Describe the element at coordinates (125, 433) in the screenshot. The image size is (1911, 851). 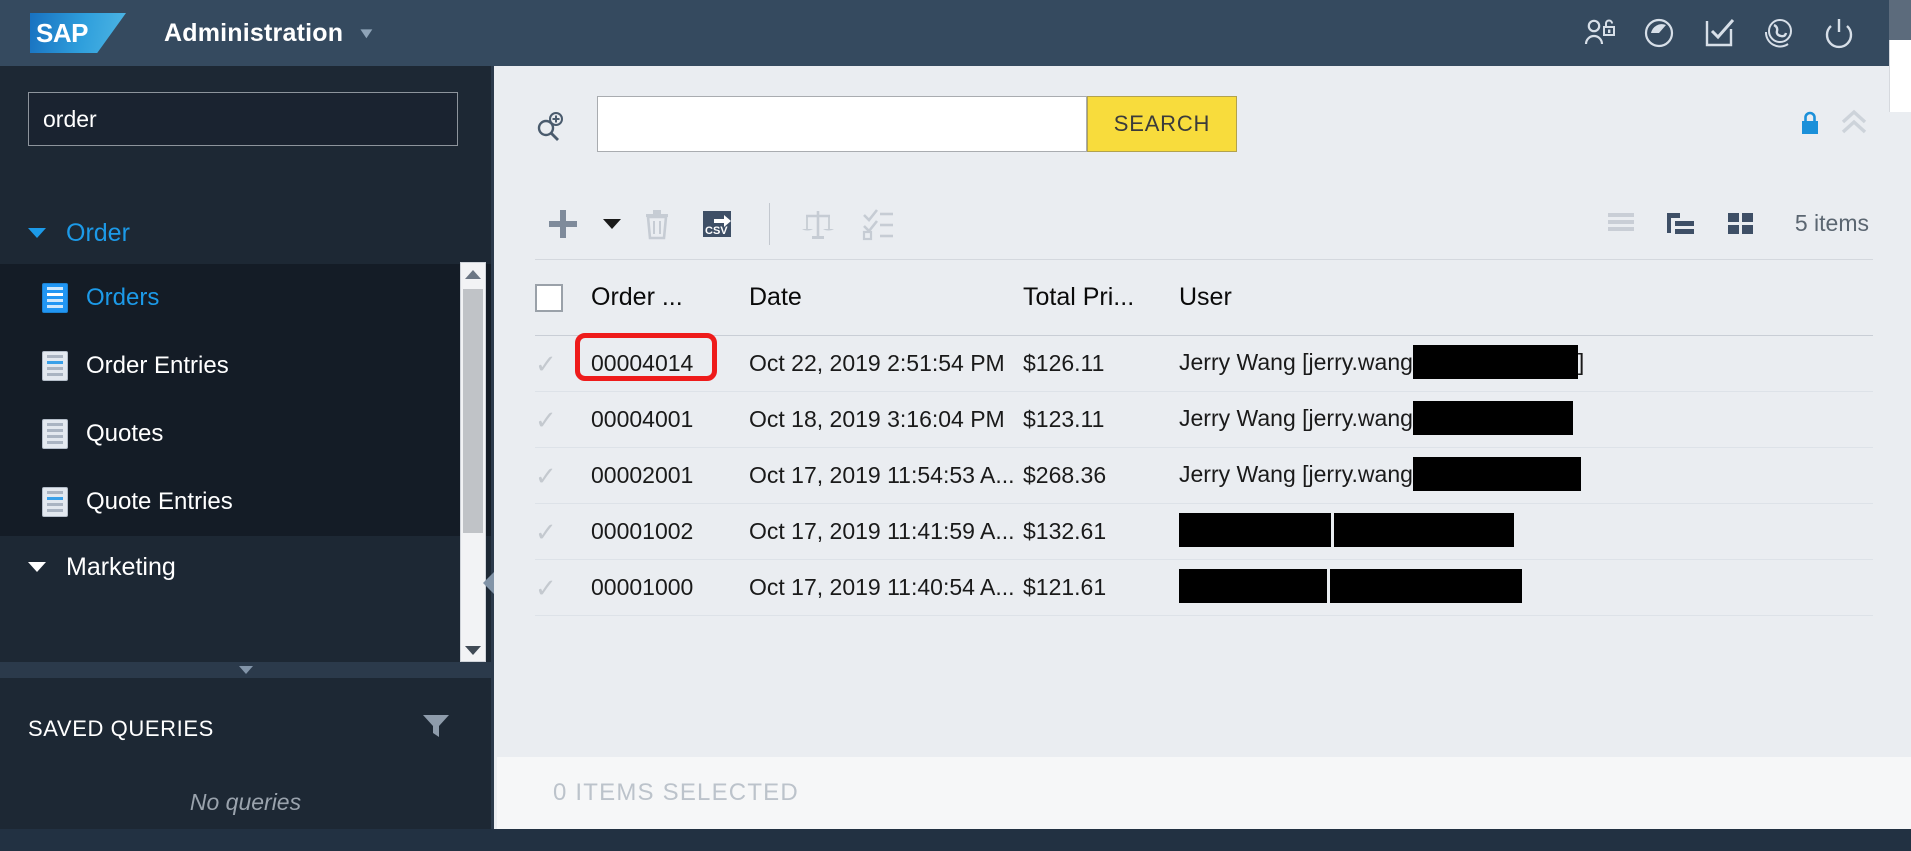
I see `sidebar-item-label: Quotes` at that location.